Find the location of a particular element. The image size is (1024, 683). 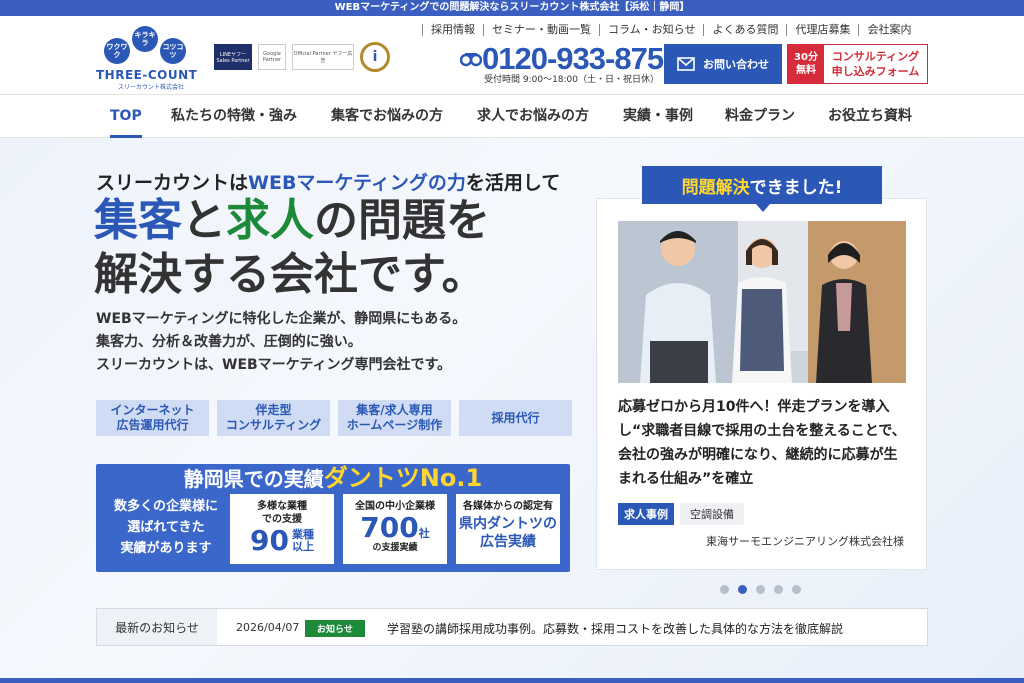

team-photo-illustration is located at coordinates (762, 302).